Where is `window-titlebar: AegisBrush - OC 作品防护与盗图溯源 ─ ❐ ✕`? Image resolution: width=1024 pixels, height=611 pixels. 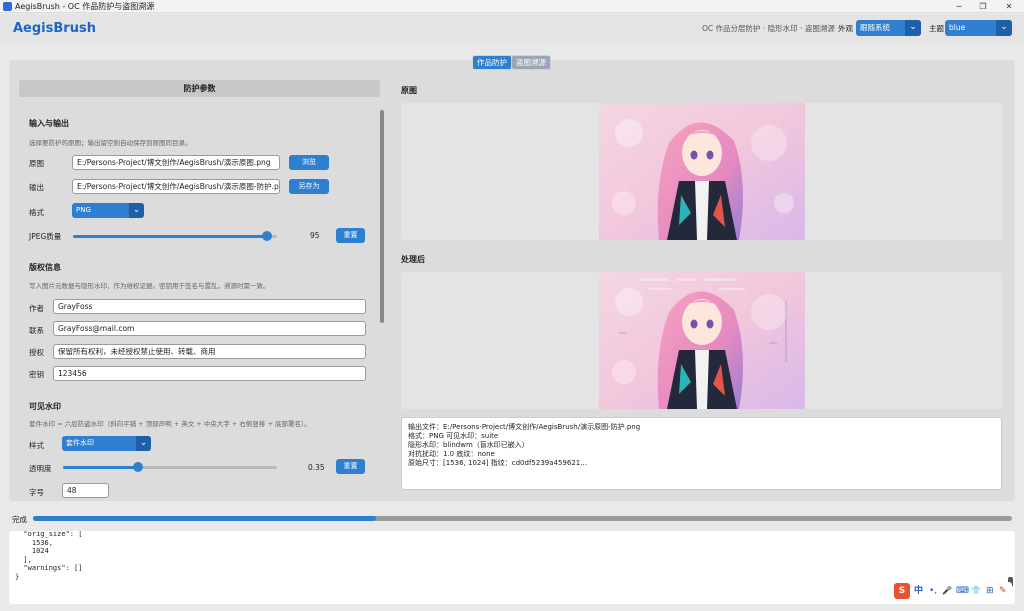
window-titlebar: AegisBrush - OC 作品防护与盗图溯源 ─ ❐ ✕ is located at coordinates (512, 6).